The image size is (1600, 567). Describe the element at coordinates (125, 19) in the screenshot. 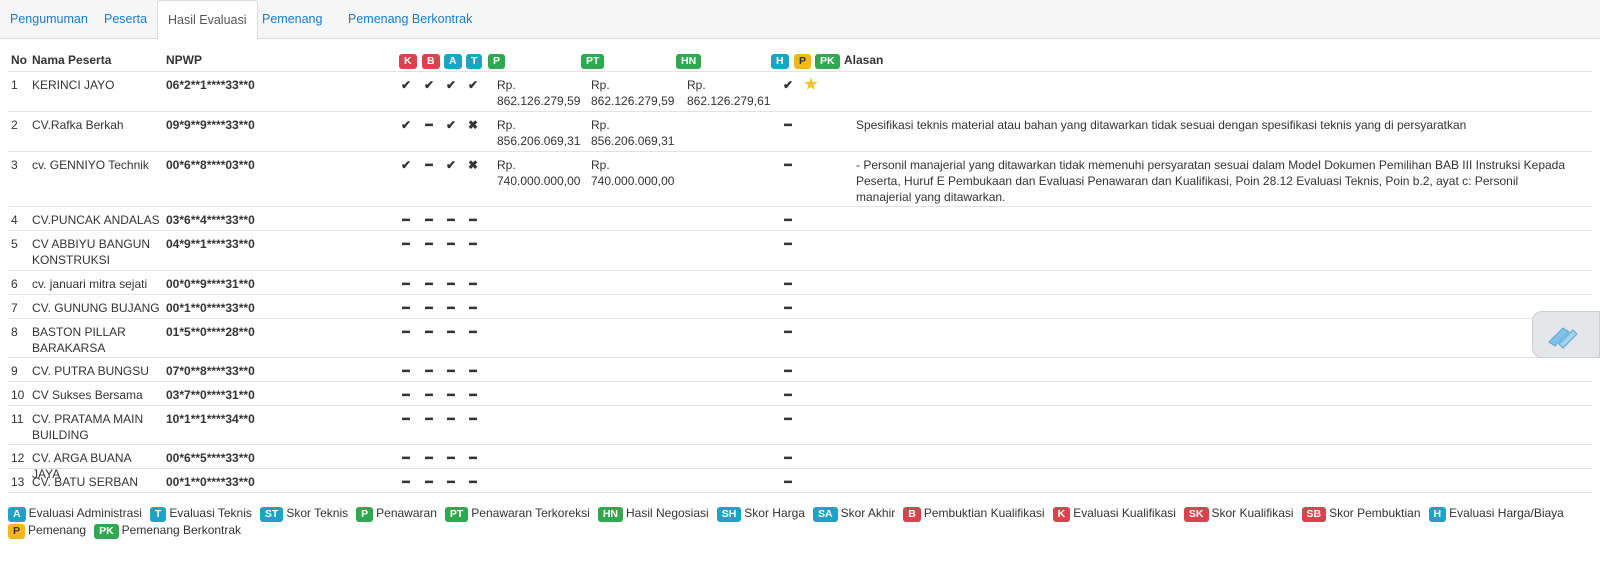

I see `tab-peserta: Peserta` at that location.